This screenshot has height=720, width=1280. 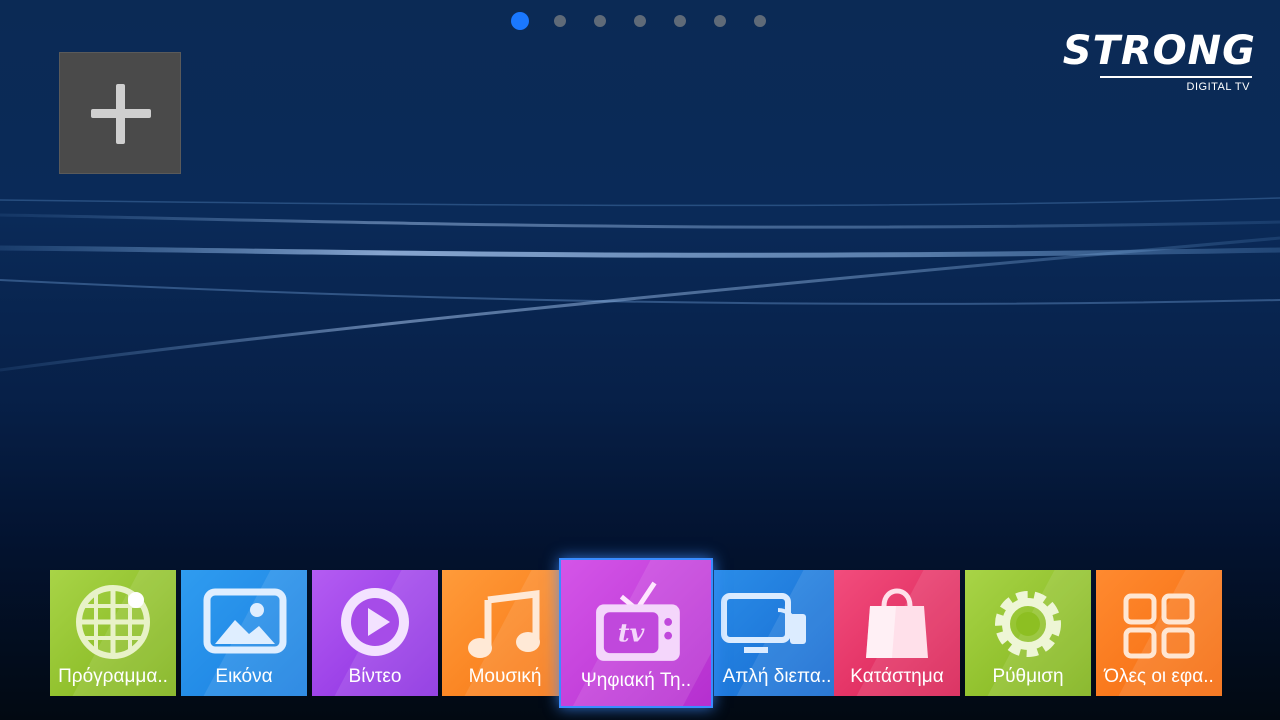 What do you see at coordinates (375, 622) in the screenshot?
I see `play-circle-icon` at bounding box center [375, 622].